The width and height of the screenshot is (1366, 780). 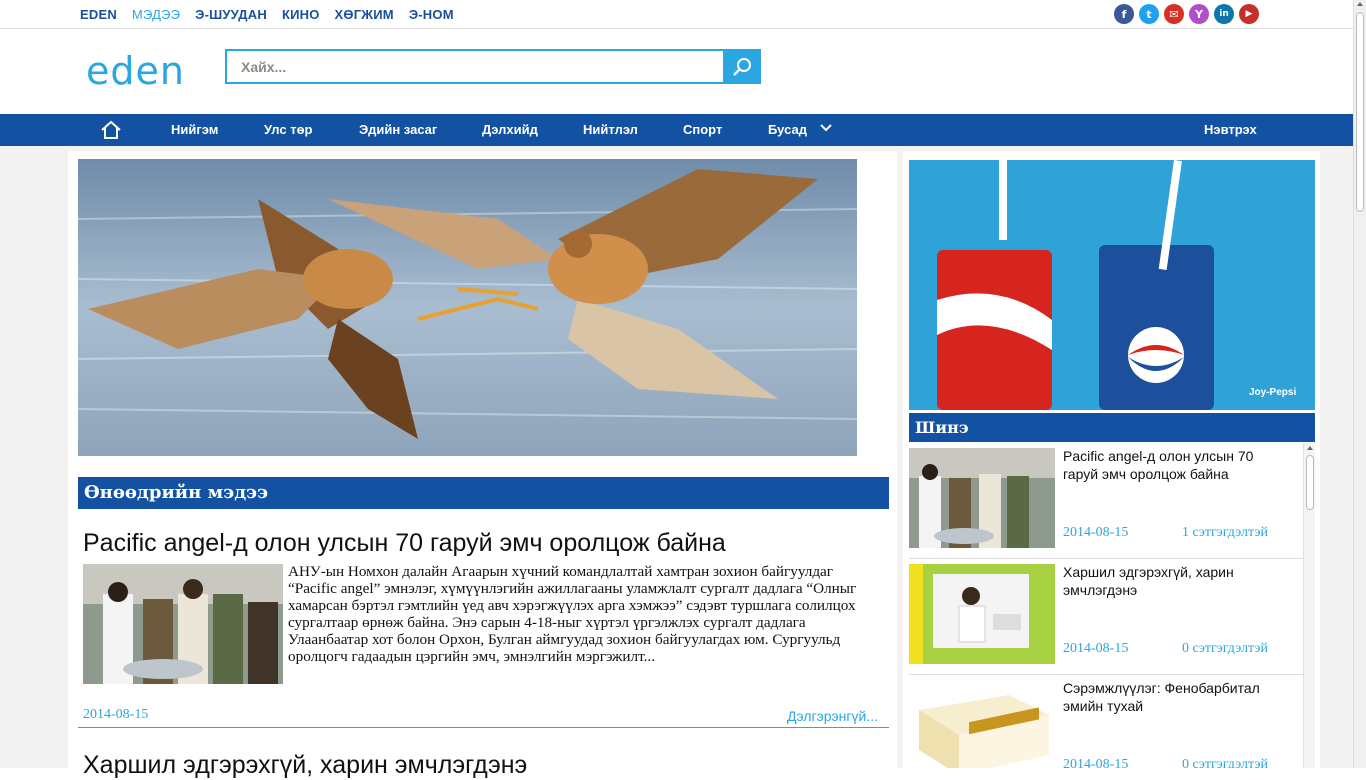 I want to click on search-icon, so click(x=742, y=66).